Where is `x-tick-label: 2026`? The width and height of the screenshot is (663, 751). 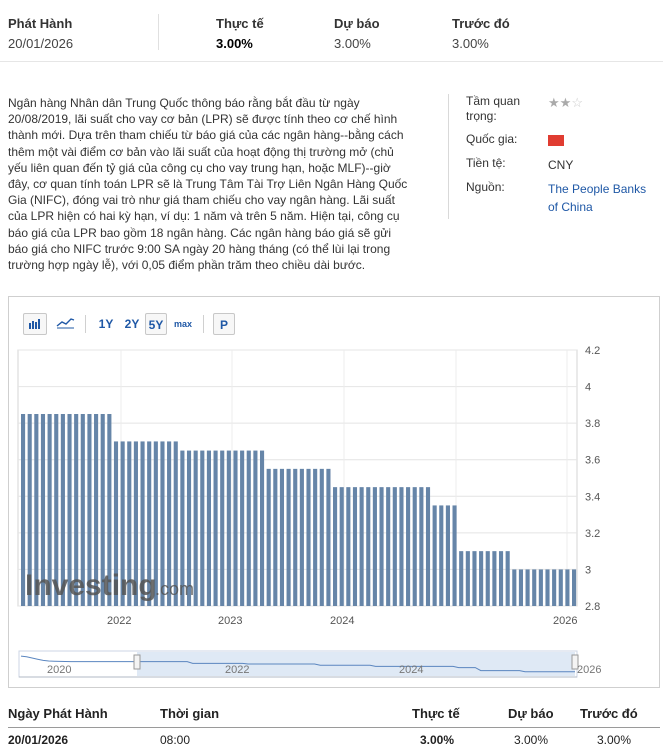
x-tick-label: 2026 is located at coordinates (565, 621).